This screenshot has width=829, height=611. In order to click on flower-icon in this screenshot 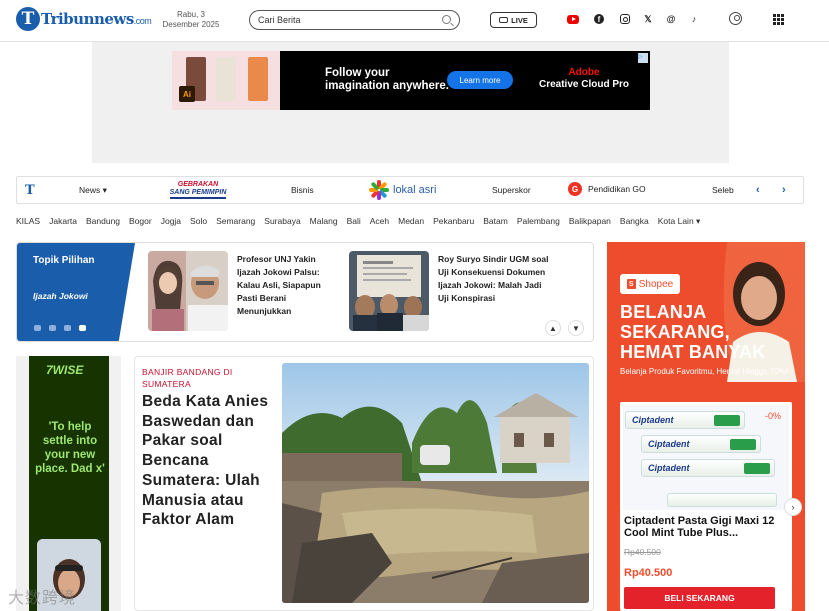, I will do `click(379, 190)`.